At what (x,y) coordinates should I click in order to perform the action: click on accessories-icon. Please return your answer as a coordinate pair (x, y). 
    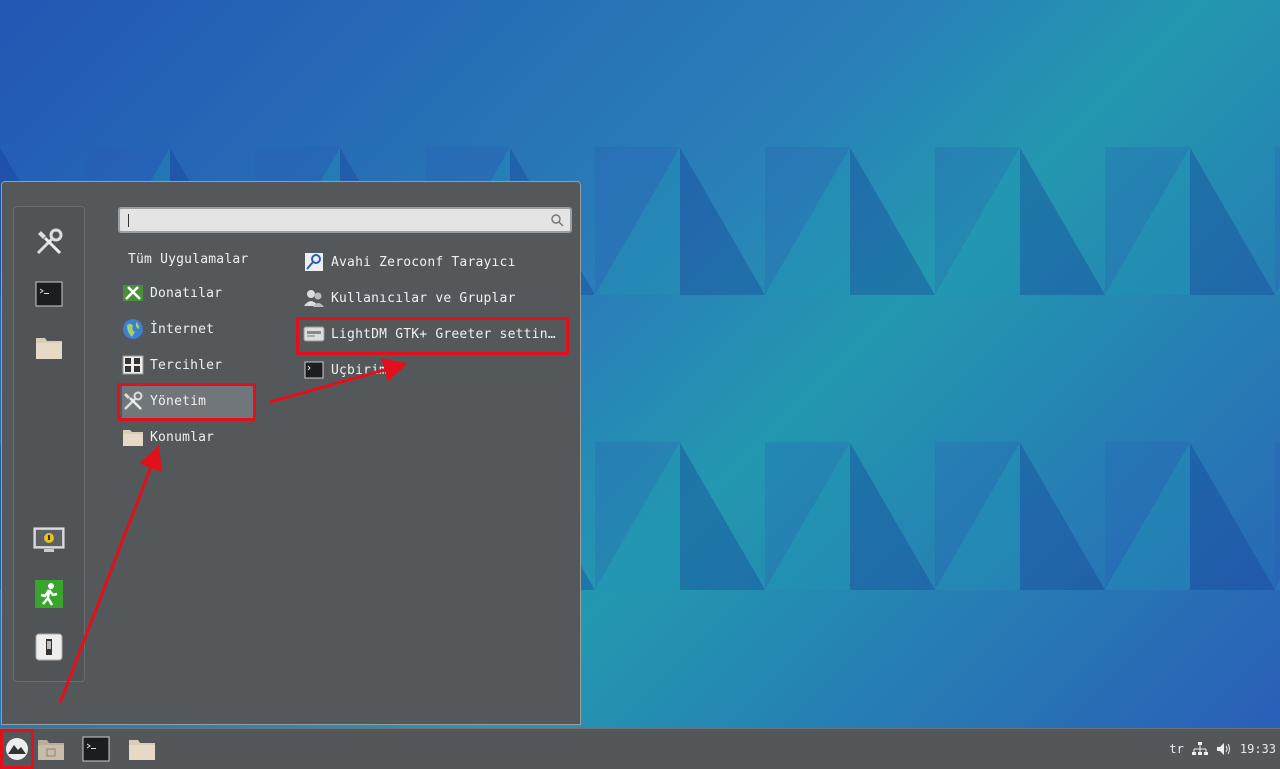
    Looking at the image, I should click on (133, 293).